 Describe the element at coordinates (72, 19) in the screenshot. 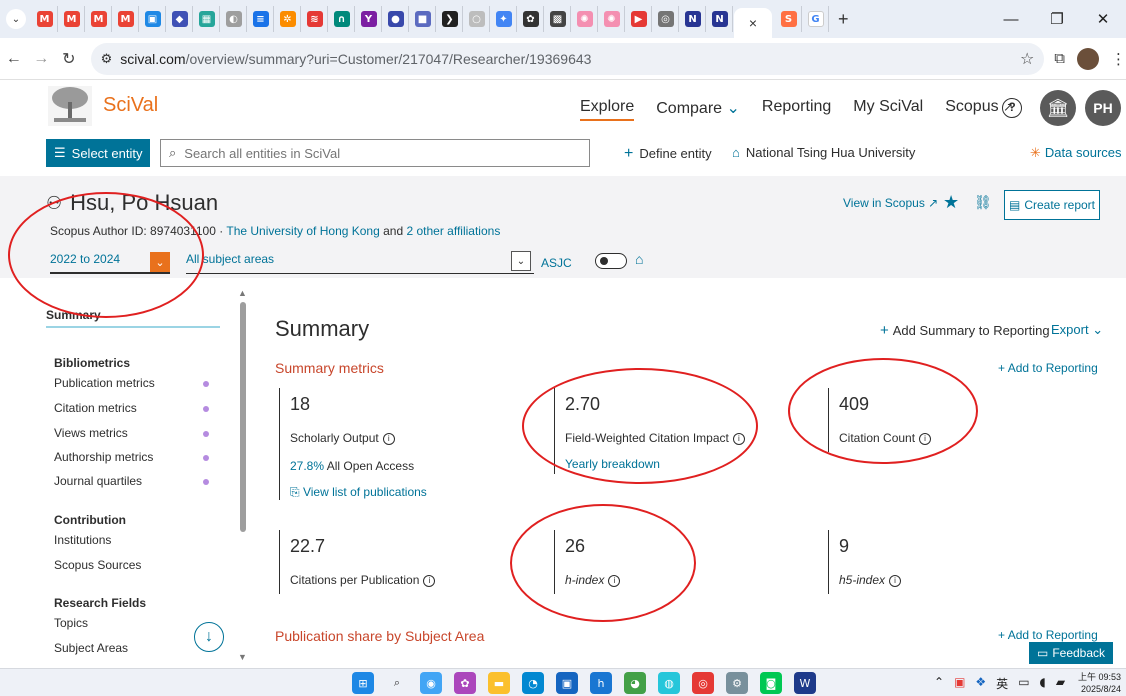

I see `tab-gmail-2: M` at that location.